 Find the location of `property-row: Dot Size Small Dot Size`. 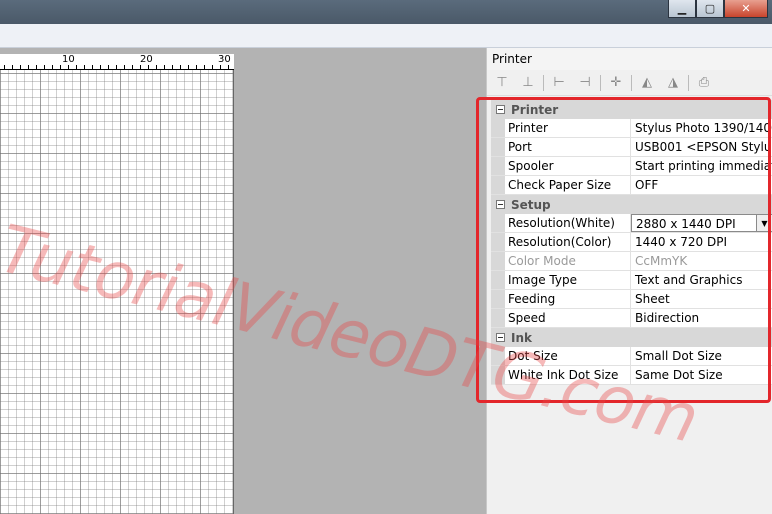

property-row: Dot Size Small Dot Size is located at coordinates (631, 356).